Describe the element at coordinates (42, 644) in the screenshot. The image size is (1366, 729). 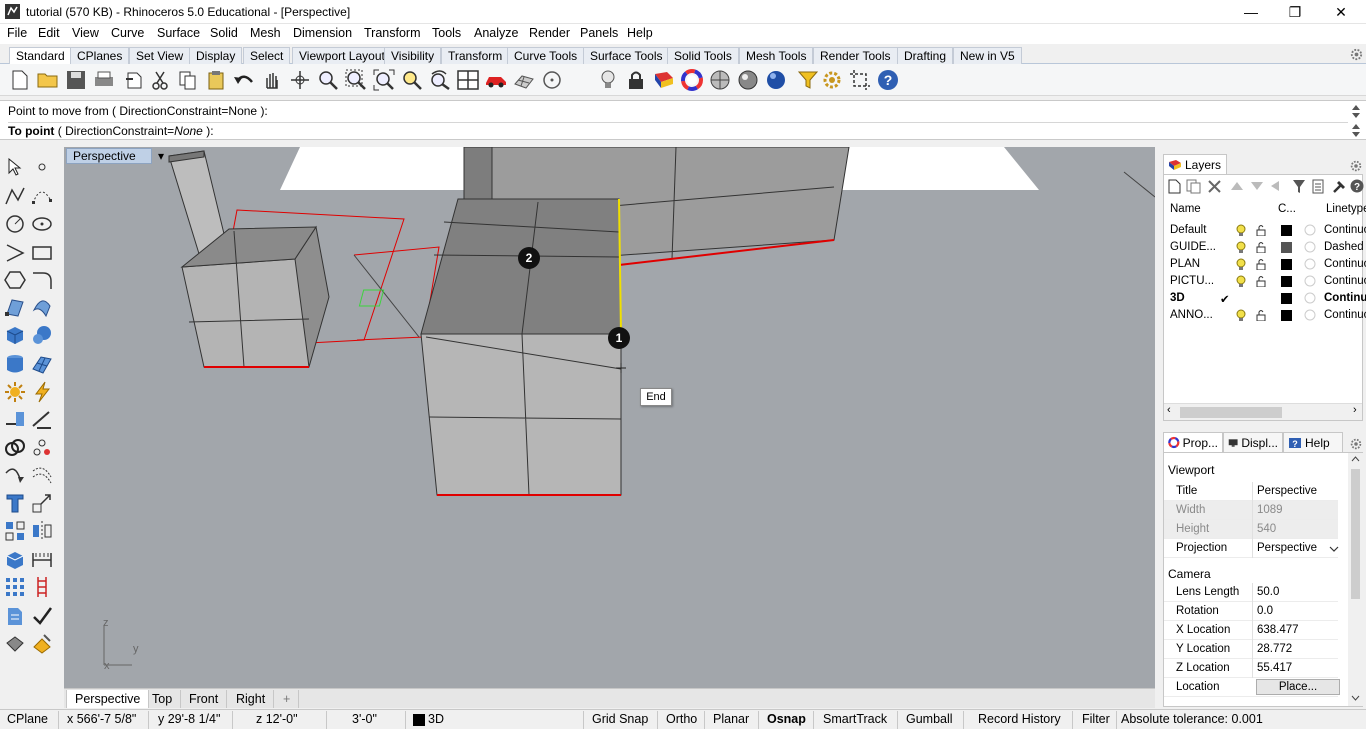
I see `paint-tool-icon` at that location.